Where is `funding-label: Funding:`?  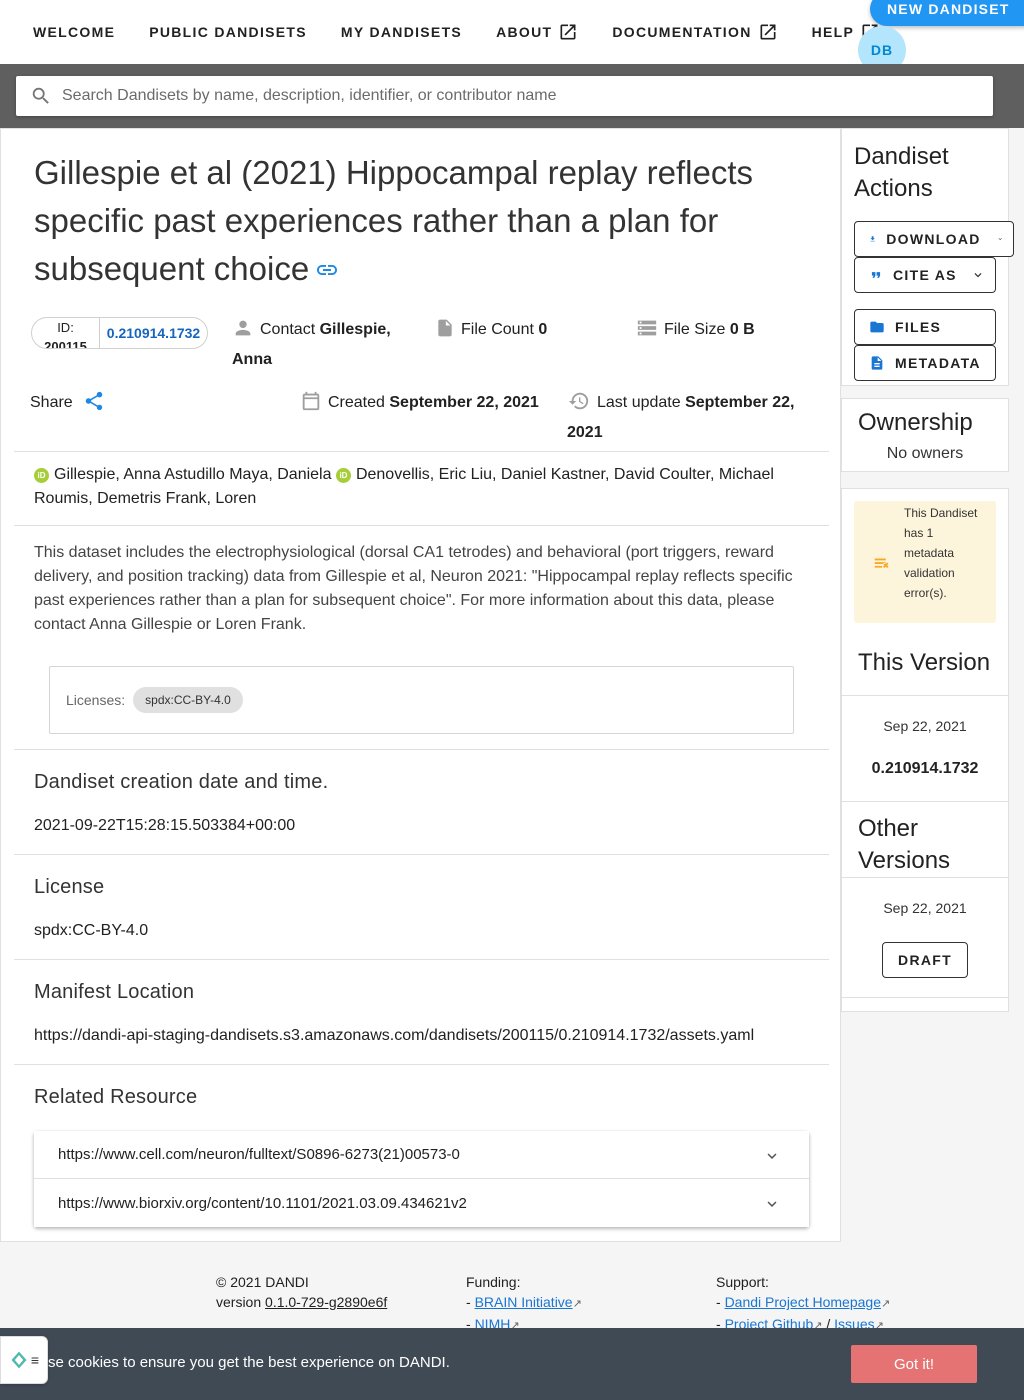
funding-label: Funding: is located at coordinates (493, 1282).